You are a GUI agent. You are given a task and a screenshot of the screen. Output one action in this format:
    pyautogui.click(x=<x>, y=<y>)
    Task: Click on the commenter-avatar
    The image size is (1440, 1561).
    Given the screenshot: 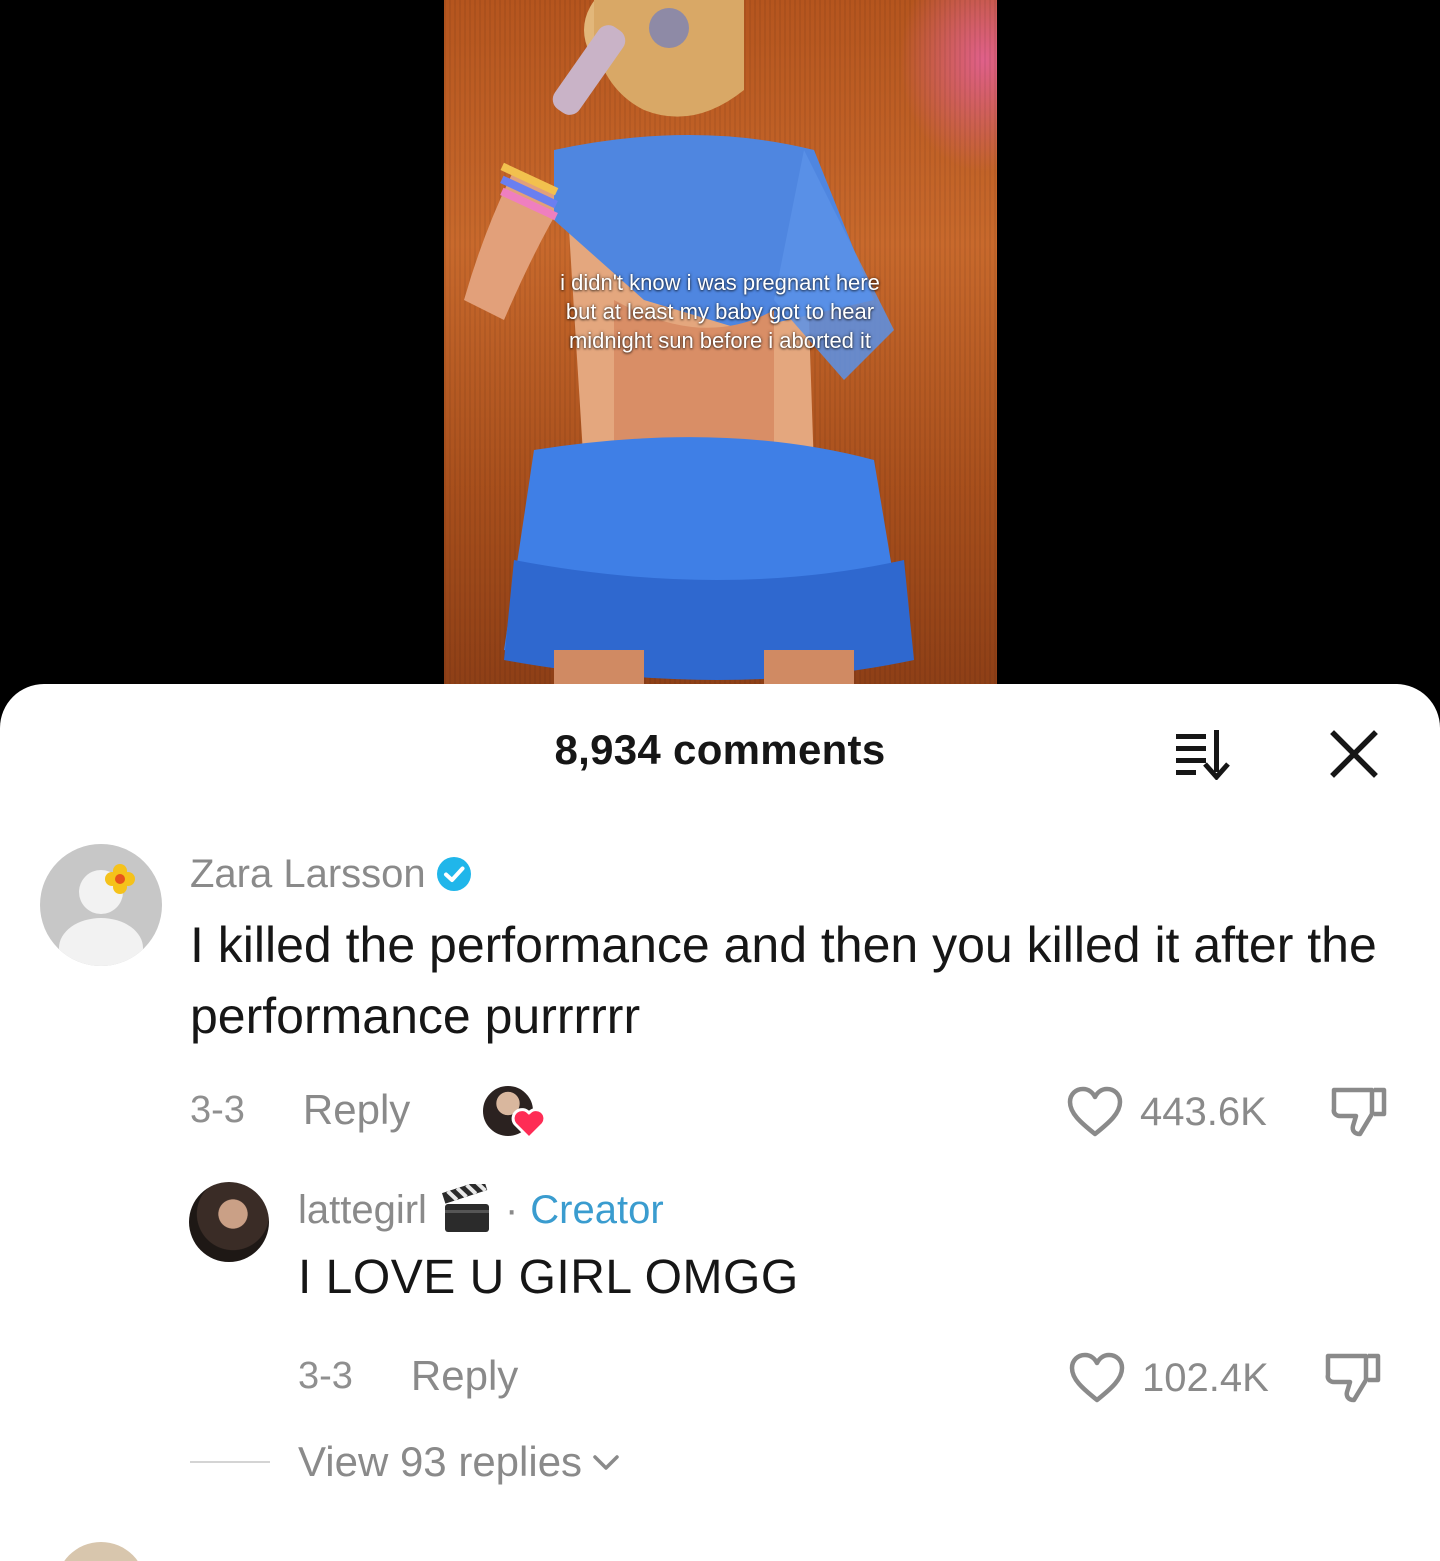 What is the action you would take?
    pyautogui.click(x=101, y=905)
    